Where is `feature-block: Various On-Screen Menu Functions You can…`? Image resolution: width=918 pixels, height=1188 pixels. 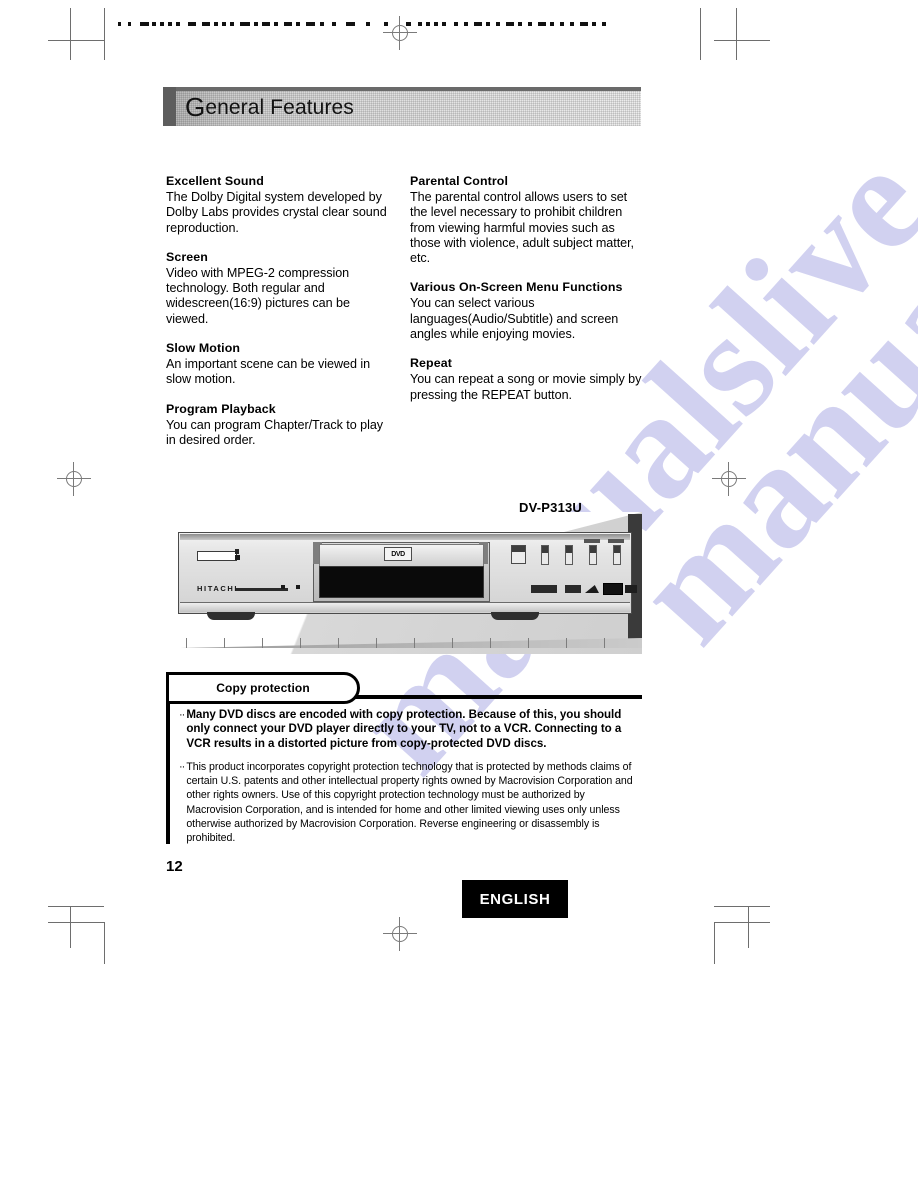
feature-block: Various On-Screen Menu Functions You can… is located at coordinates (526, 311).